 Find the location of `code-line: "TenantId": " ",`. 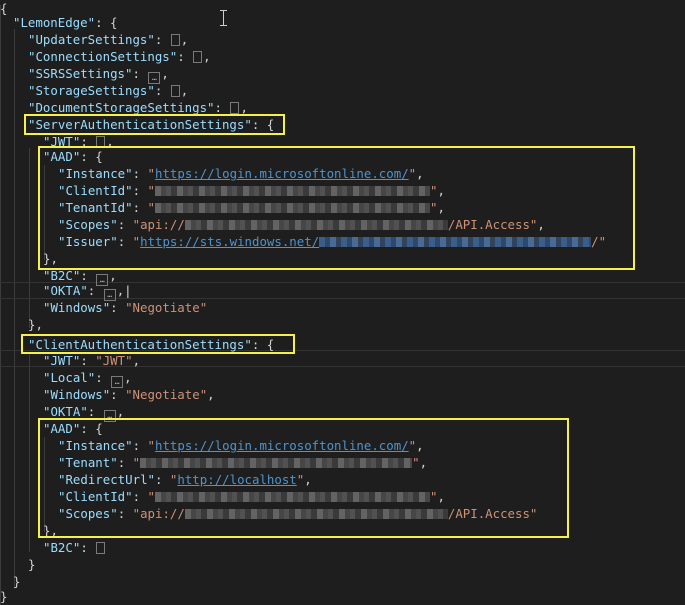

code-line: "TenantId": " ", is located at coordinates (251, 207).